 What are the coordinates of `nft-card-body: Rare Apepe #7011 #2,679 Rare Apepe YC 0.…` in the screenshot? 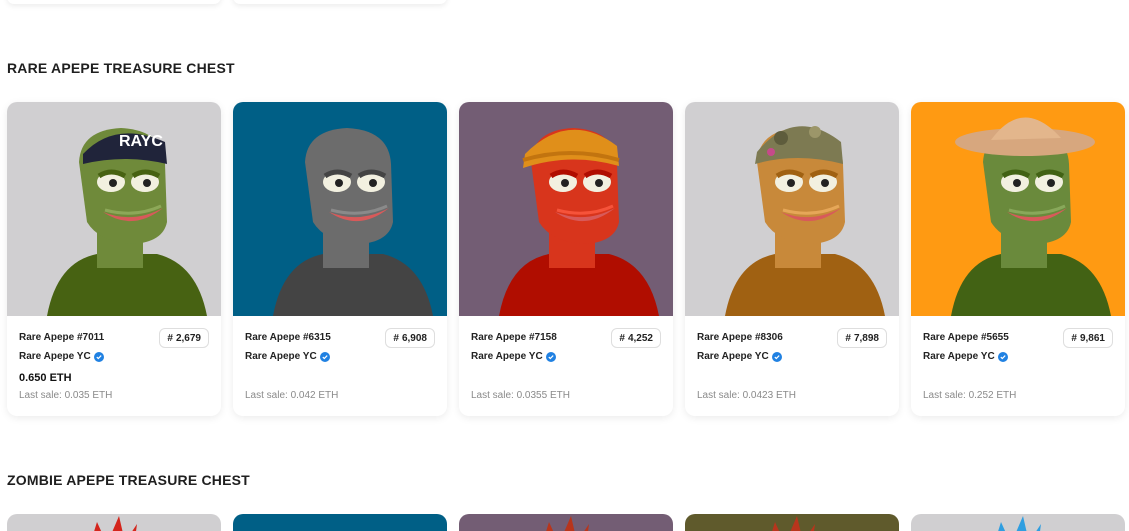 It's located at (114, 366).